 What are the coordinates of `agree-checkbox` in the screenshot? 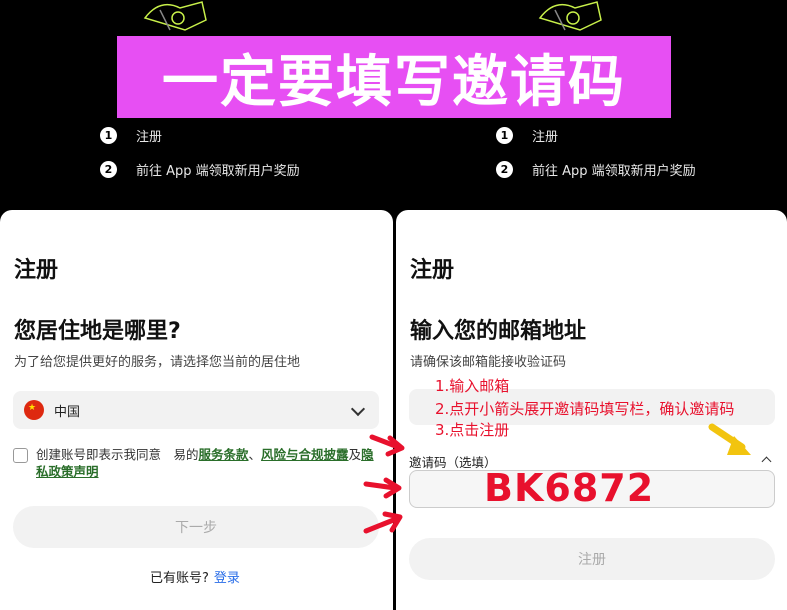 It's located at (20, 455).